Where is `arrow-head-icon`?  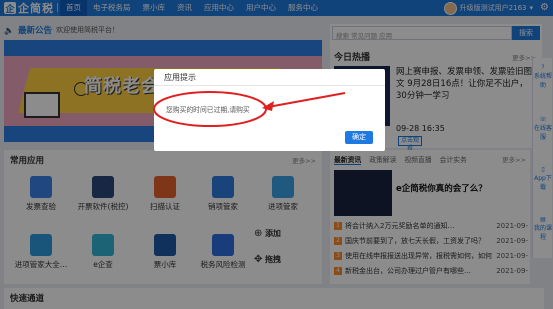
arrow-head-icon is located at coordinates (268, 106).